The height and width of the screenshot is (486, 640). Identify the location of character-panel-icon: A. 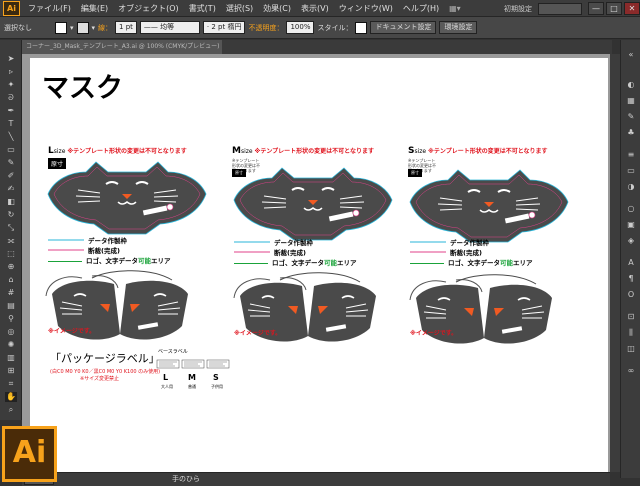
(631, 263).